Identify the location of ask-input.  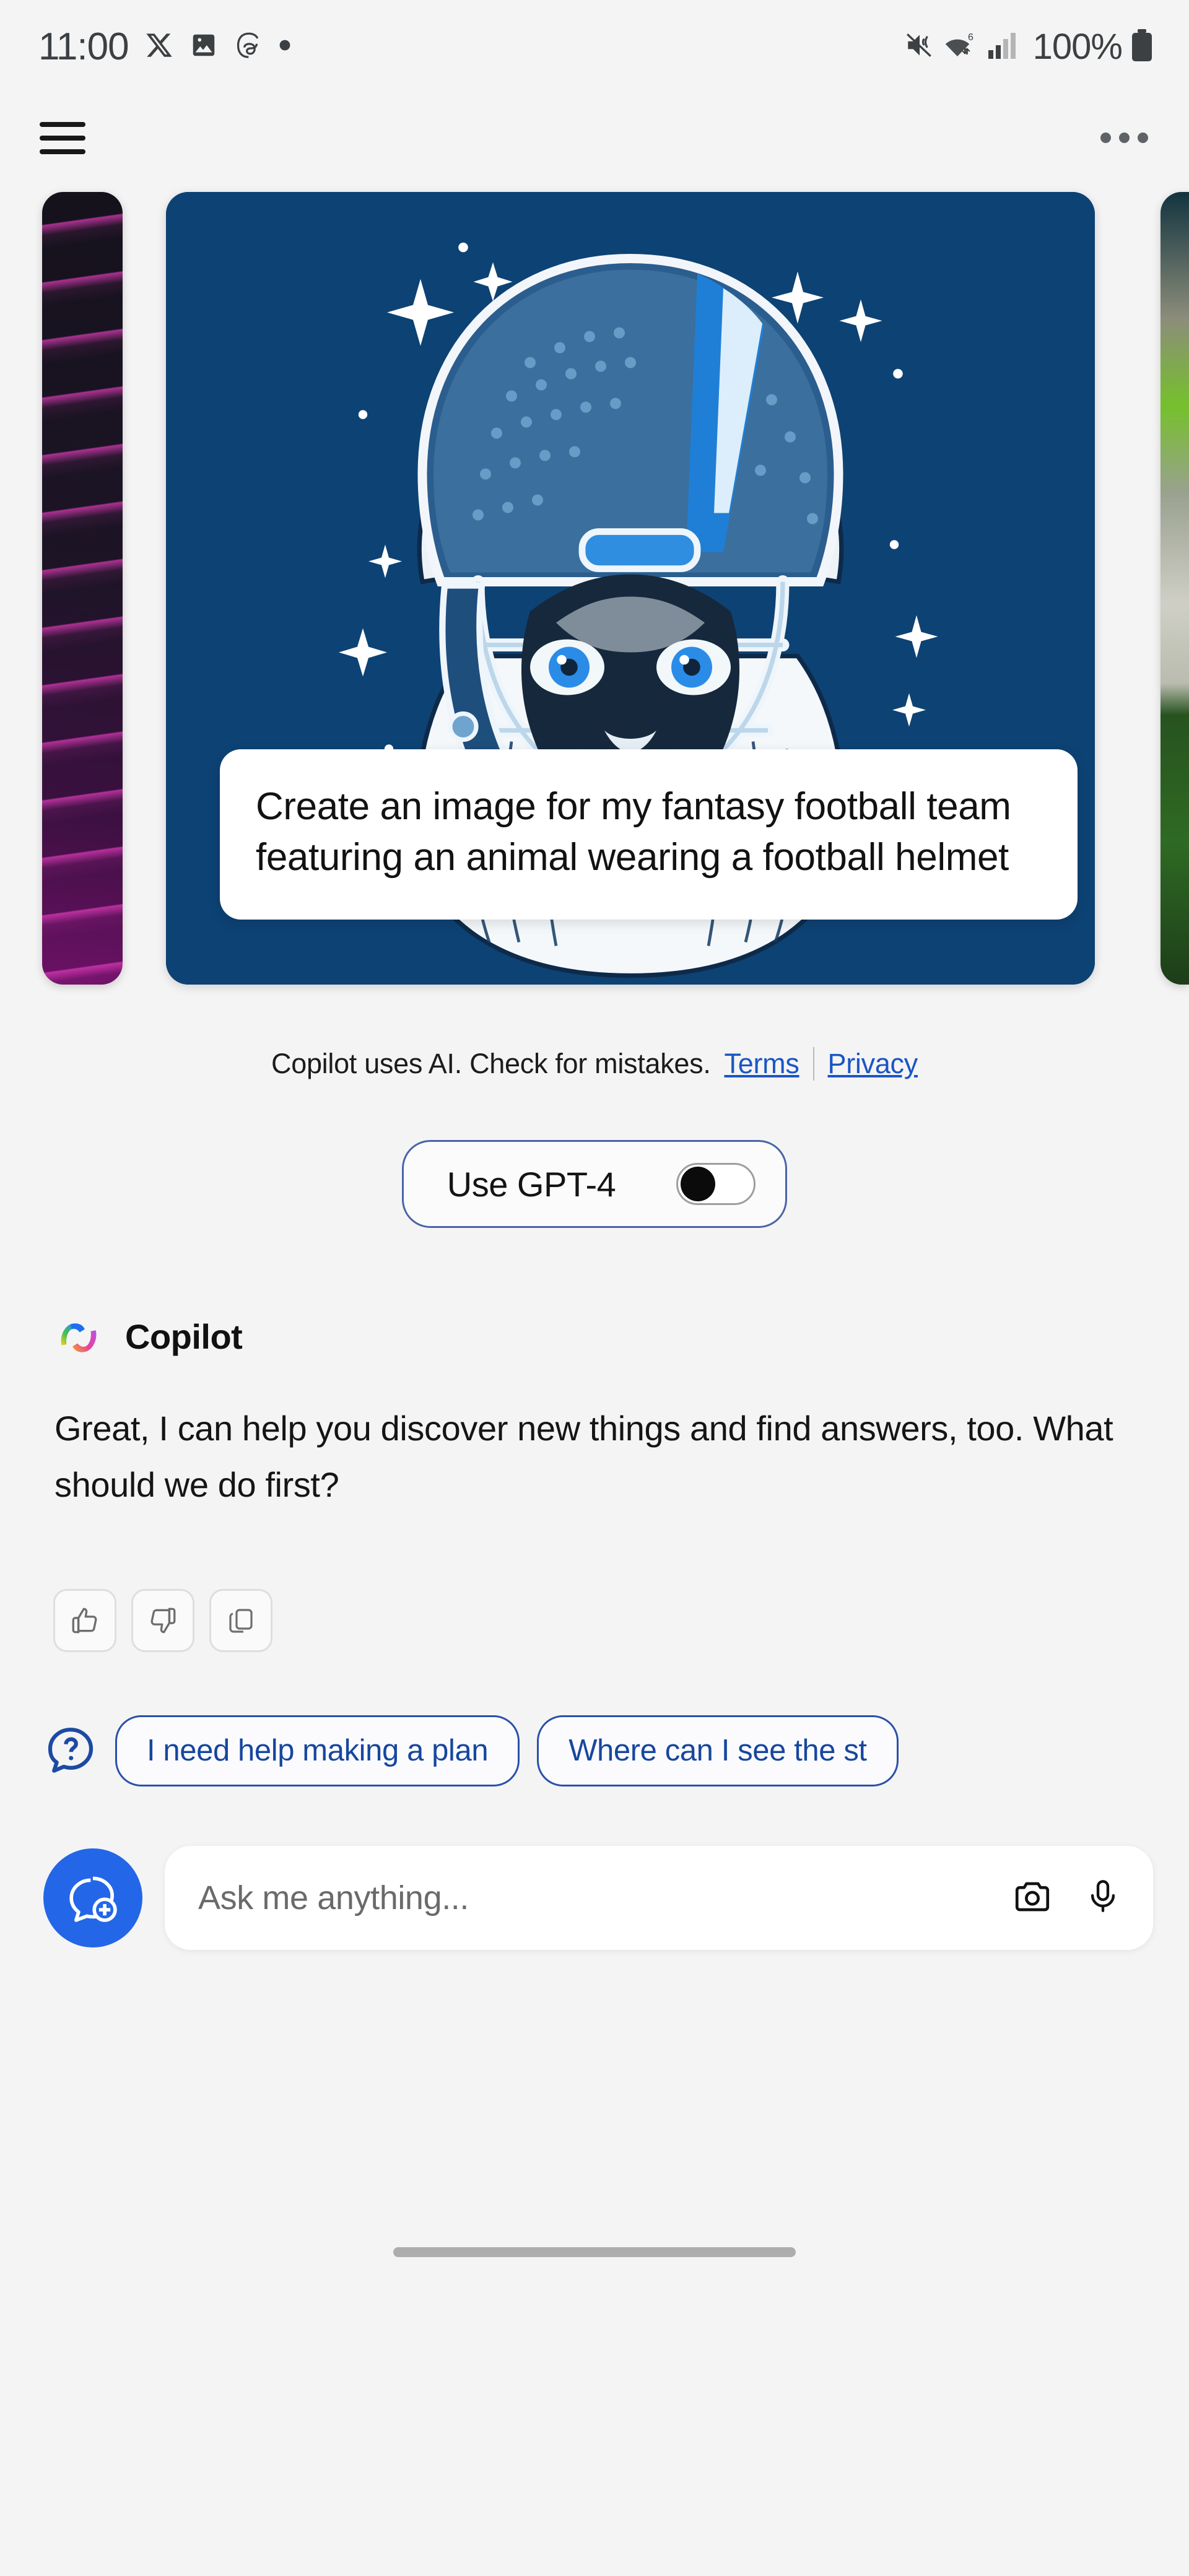
(605, 1897).